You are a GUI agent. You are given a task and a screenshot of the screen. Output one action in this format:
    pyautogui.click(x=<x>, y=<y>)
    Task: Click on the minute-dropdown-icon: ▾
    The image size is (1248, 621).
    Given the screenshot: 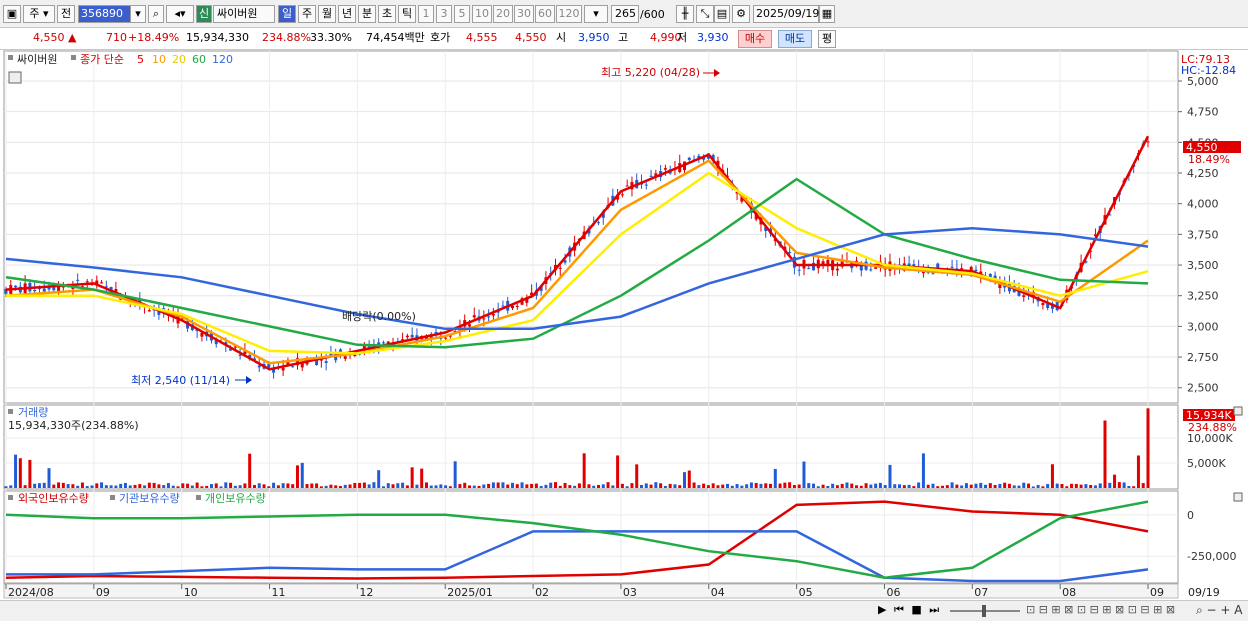 What is the action you would take?
    pyautogui.click(x=596, y=14)
    